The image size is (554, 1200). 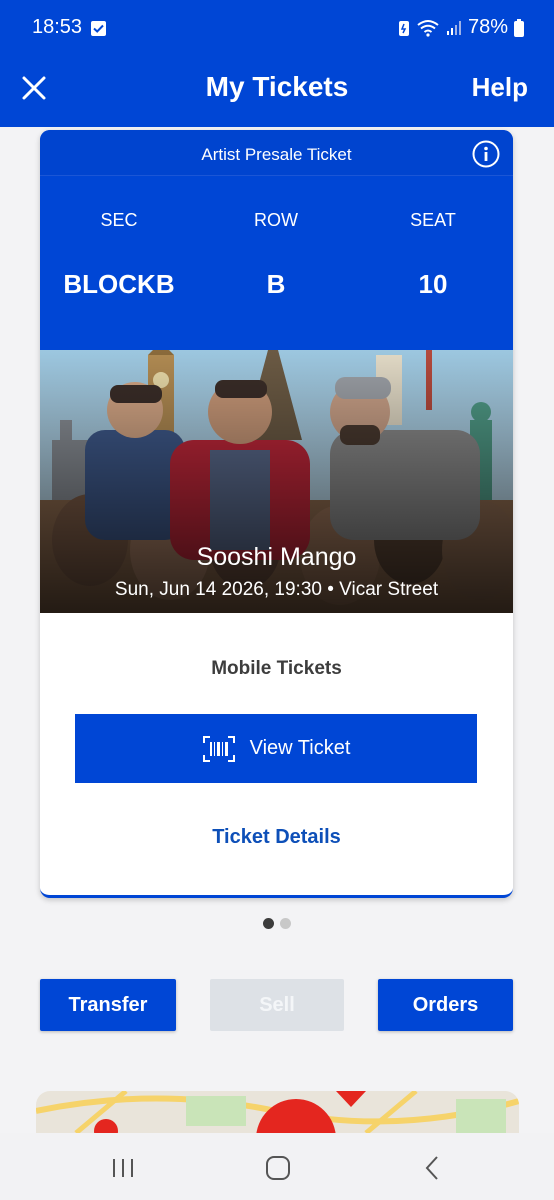 I want to click on venue-map-preview, so click(x=277, y=1112).